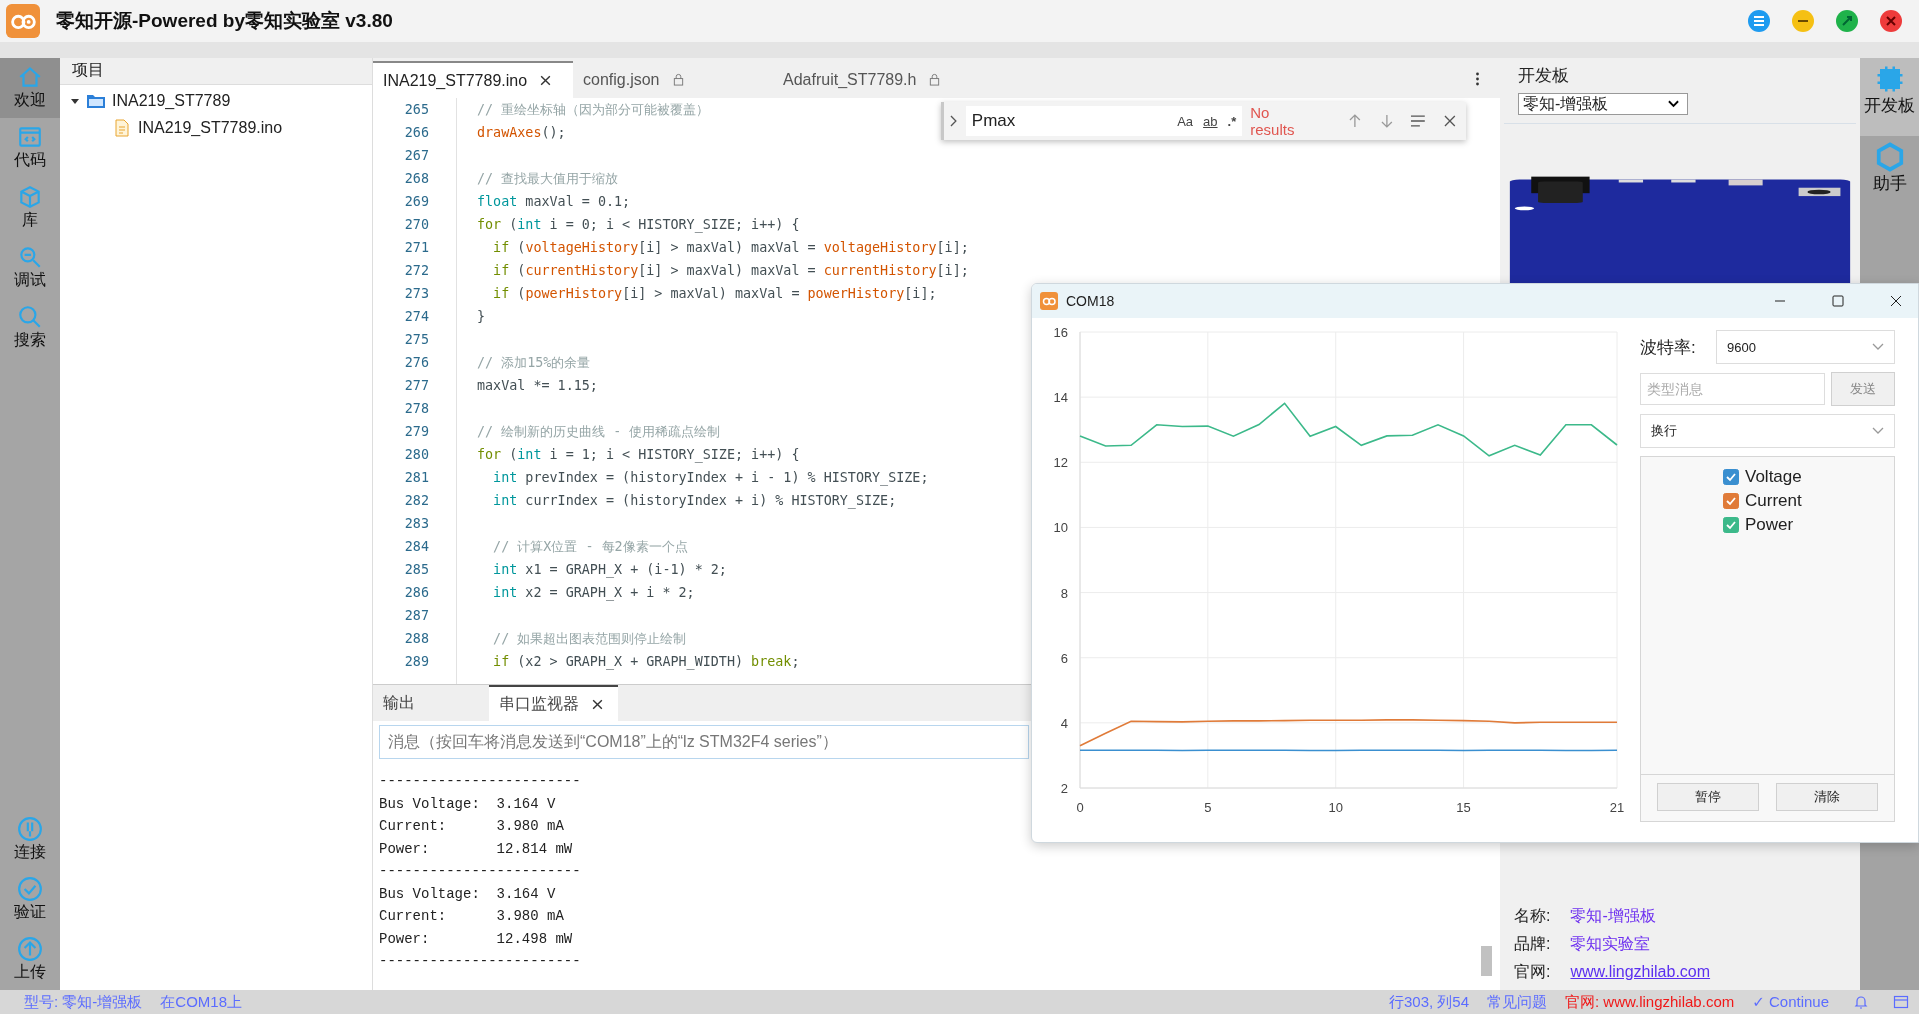 The height and width of the screenshot is (1014, 1919). I want to click on axis-tick-label: 16, so click(1060, 332).